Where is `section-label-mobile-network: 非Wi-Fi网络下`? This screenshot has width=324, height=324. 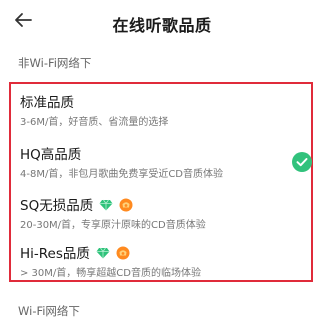
section-label-mobile-network: 非Wi-Fi网络下 is located at coordinates (55, 63).